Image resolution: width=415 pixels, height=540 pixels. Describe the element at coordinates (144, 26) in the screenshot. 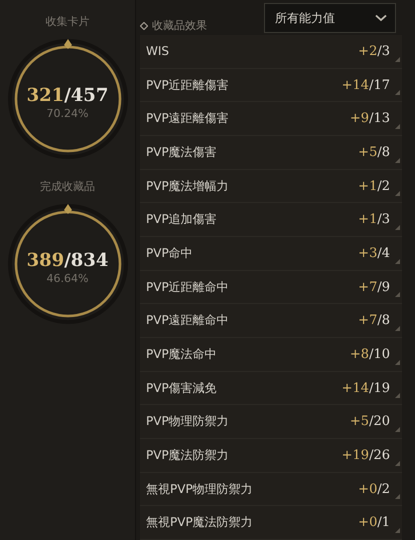

I see `diamond-icon` at that location.